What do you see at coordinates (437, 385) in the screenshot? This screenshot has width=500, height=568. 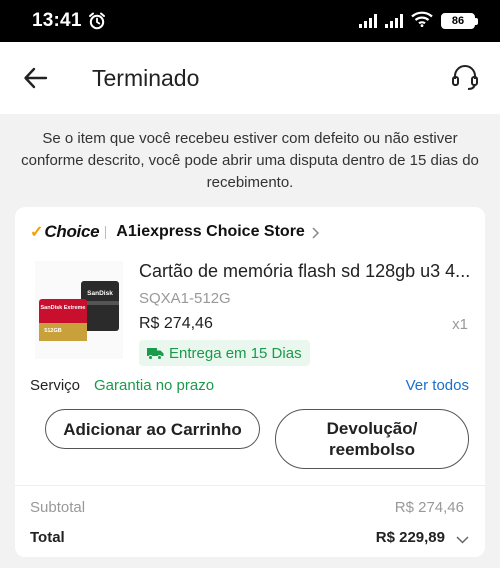 I see `view-all-link: Ver todos` at bounding box center [437, 385].